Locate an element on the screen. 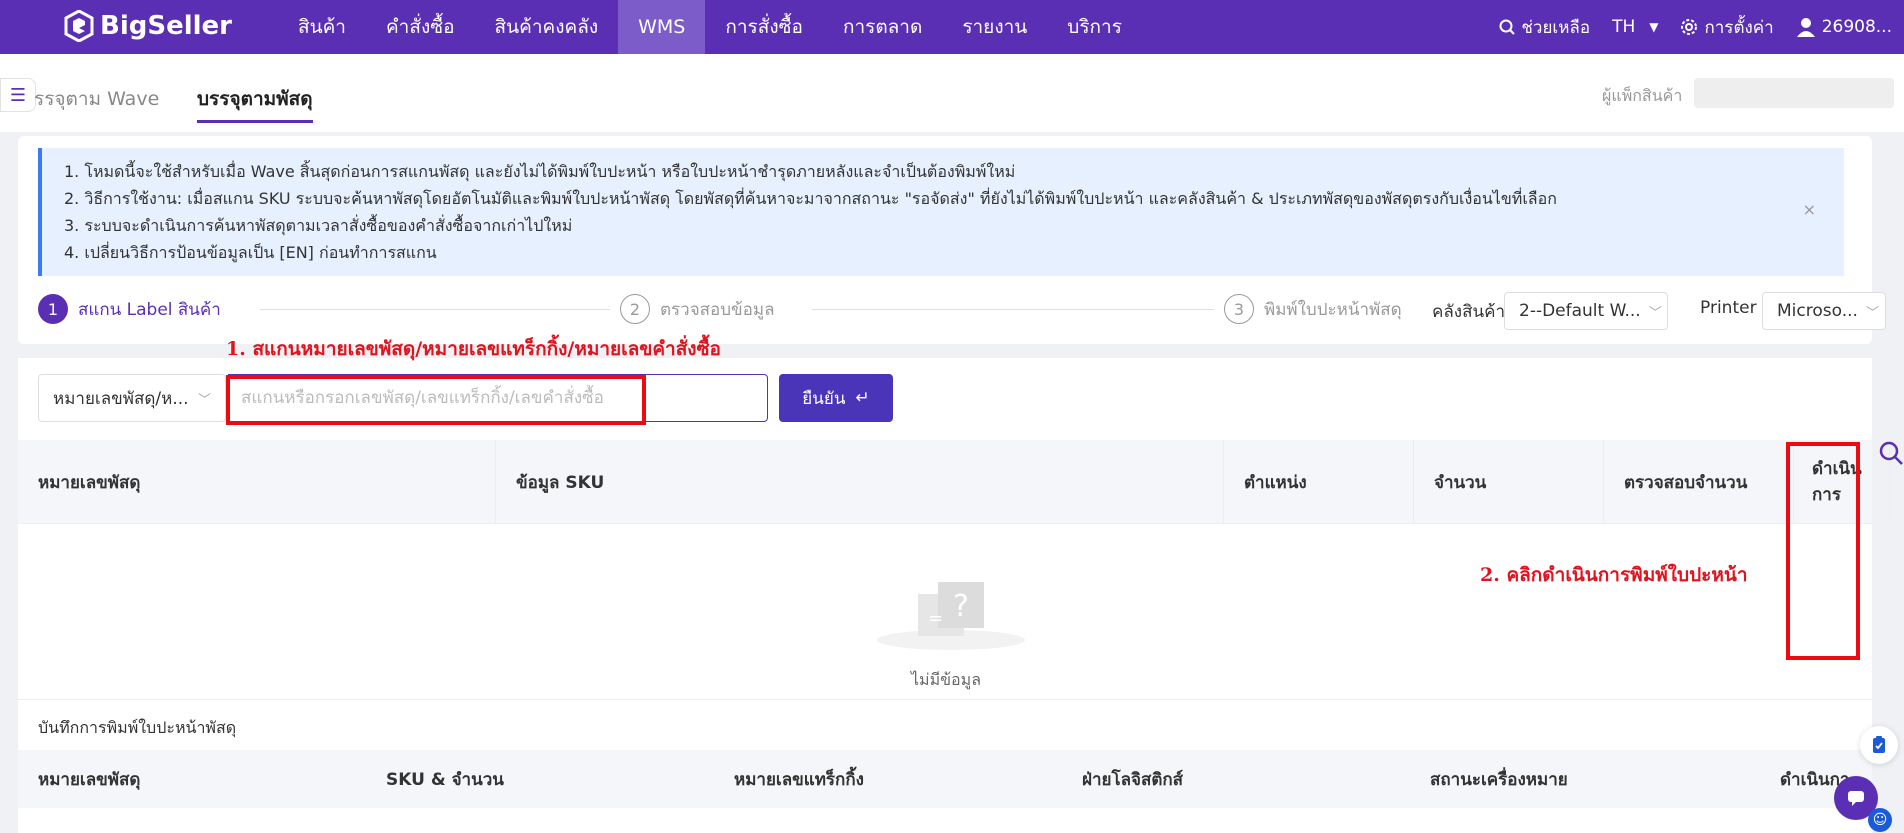 The image size is (1904, 833). printer-label: Printer is located at coordinates (1728, 308).